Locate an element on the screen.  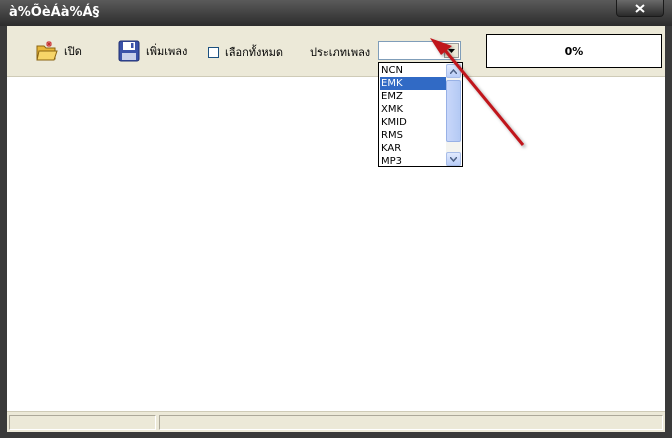
progress-display: 0% is located at coordinates (574, 51).